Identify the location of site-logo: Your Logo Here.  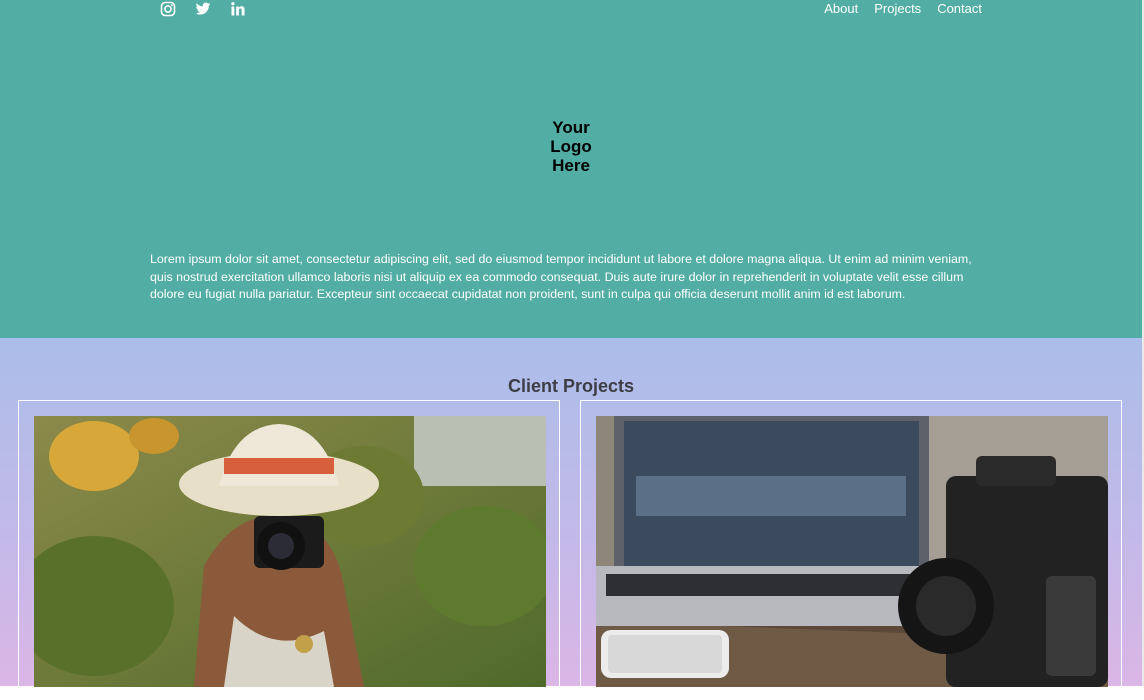
(571, 146).